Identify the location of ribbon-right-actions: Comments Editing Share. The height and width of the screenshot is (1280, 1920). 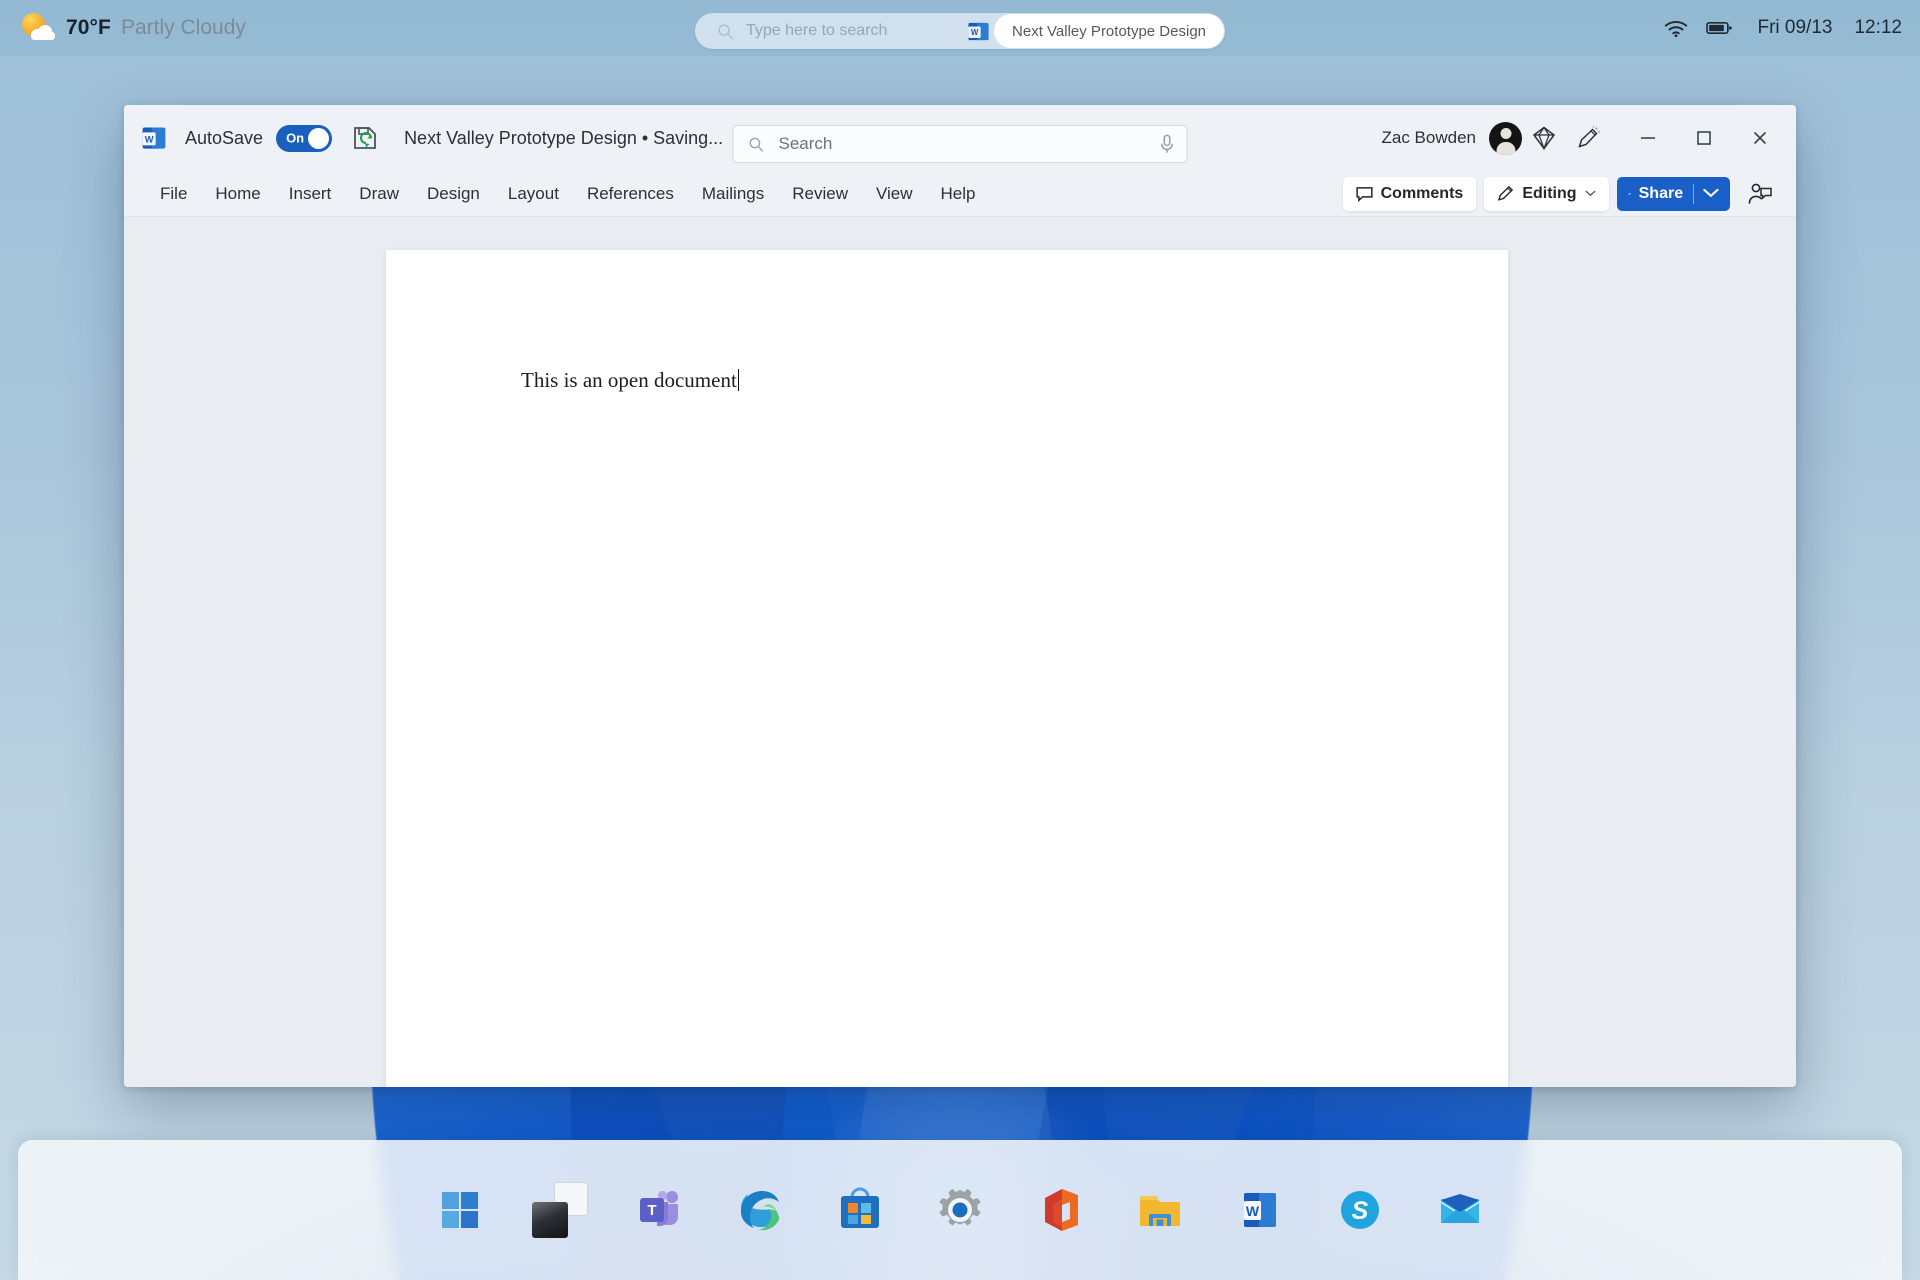
(1569, 194).